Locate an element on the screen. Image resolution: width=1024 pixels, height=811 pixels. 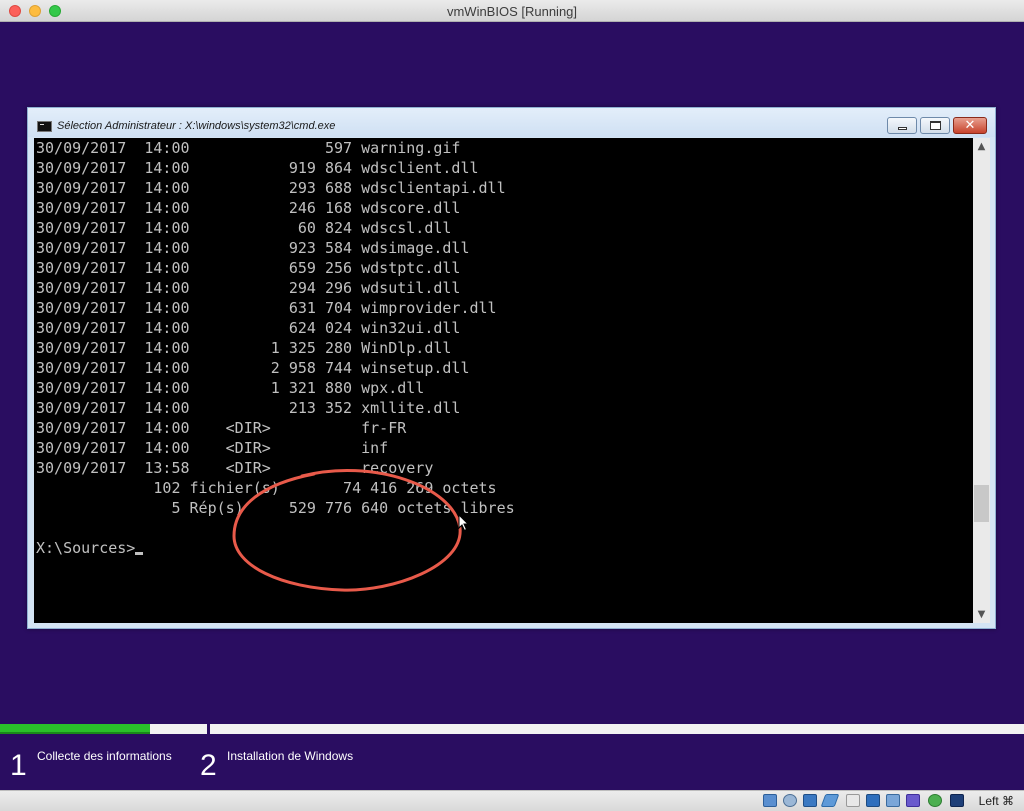
console-line: 30/09/2017 13:58 <DIR> recovery is located at coordinates (235, 468).